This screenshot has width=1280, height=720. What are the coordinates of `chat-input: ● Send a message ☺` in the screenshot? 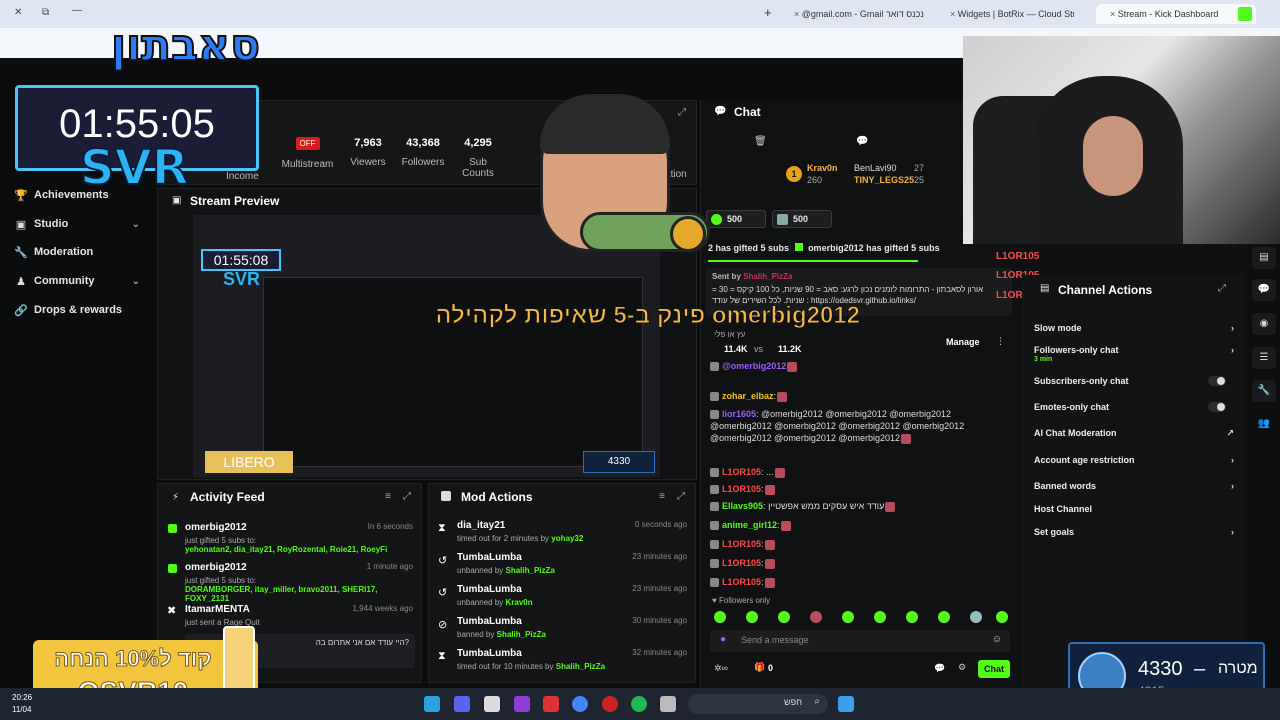 It's located at (860, 641).